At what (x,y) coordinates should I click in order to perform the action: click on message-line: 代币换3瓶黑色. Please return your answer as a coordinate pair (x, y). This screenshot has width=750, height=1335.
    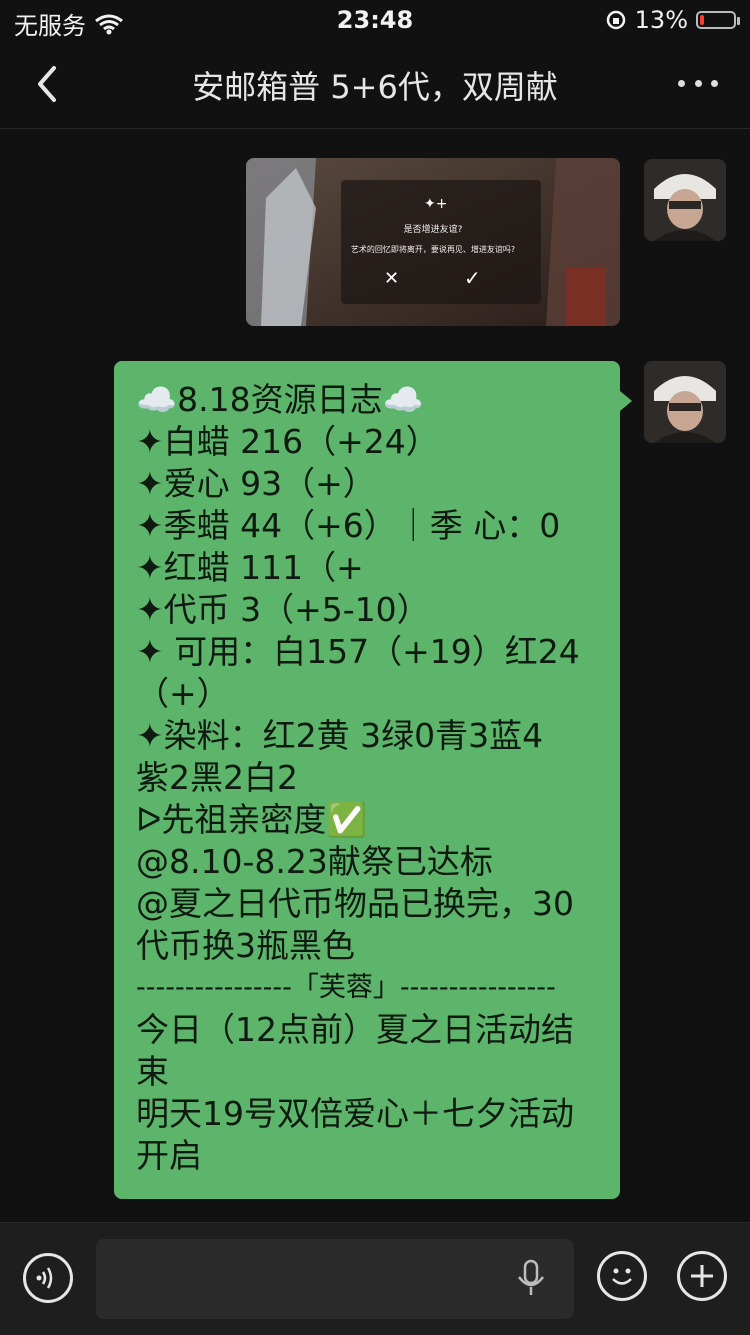
    Looking at the image, I should click on (245, 945).